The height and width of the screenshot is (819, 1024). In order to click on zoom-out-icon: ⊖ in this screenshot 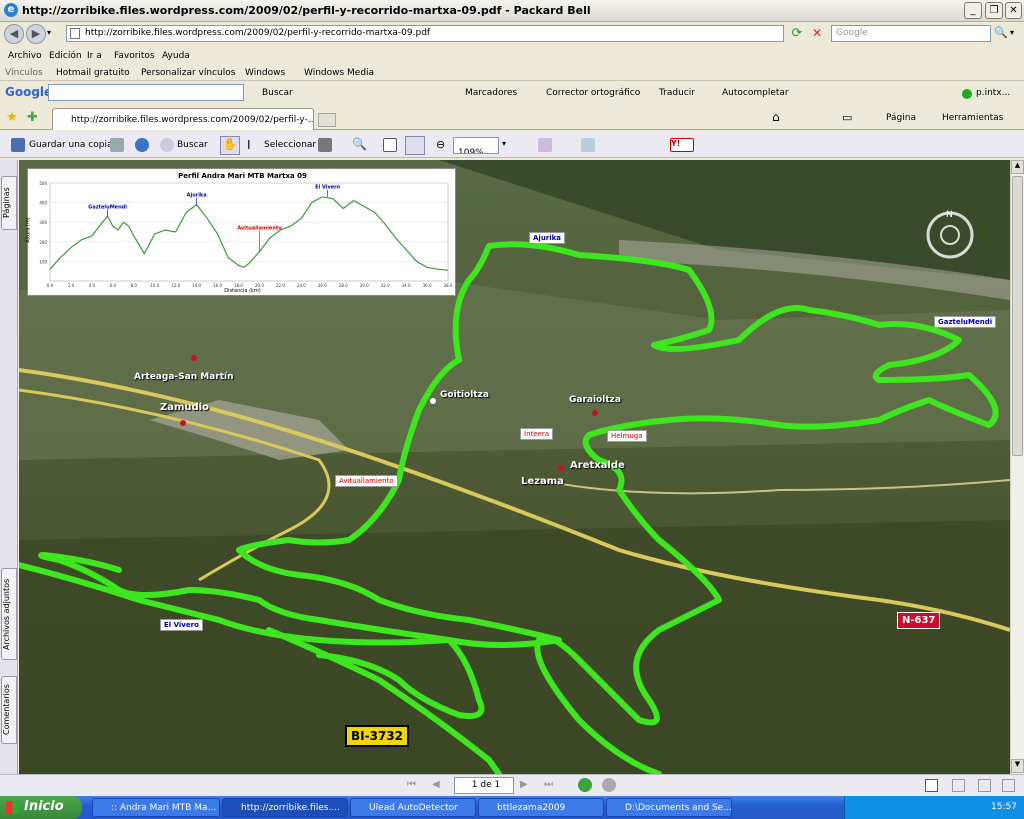, I will do `click(440, 144)`.